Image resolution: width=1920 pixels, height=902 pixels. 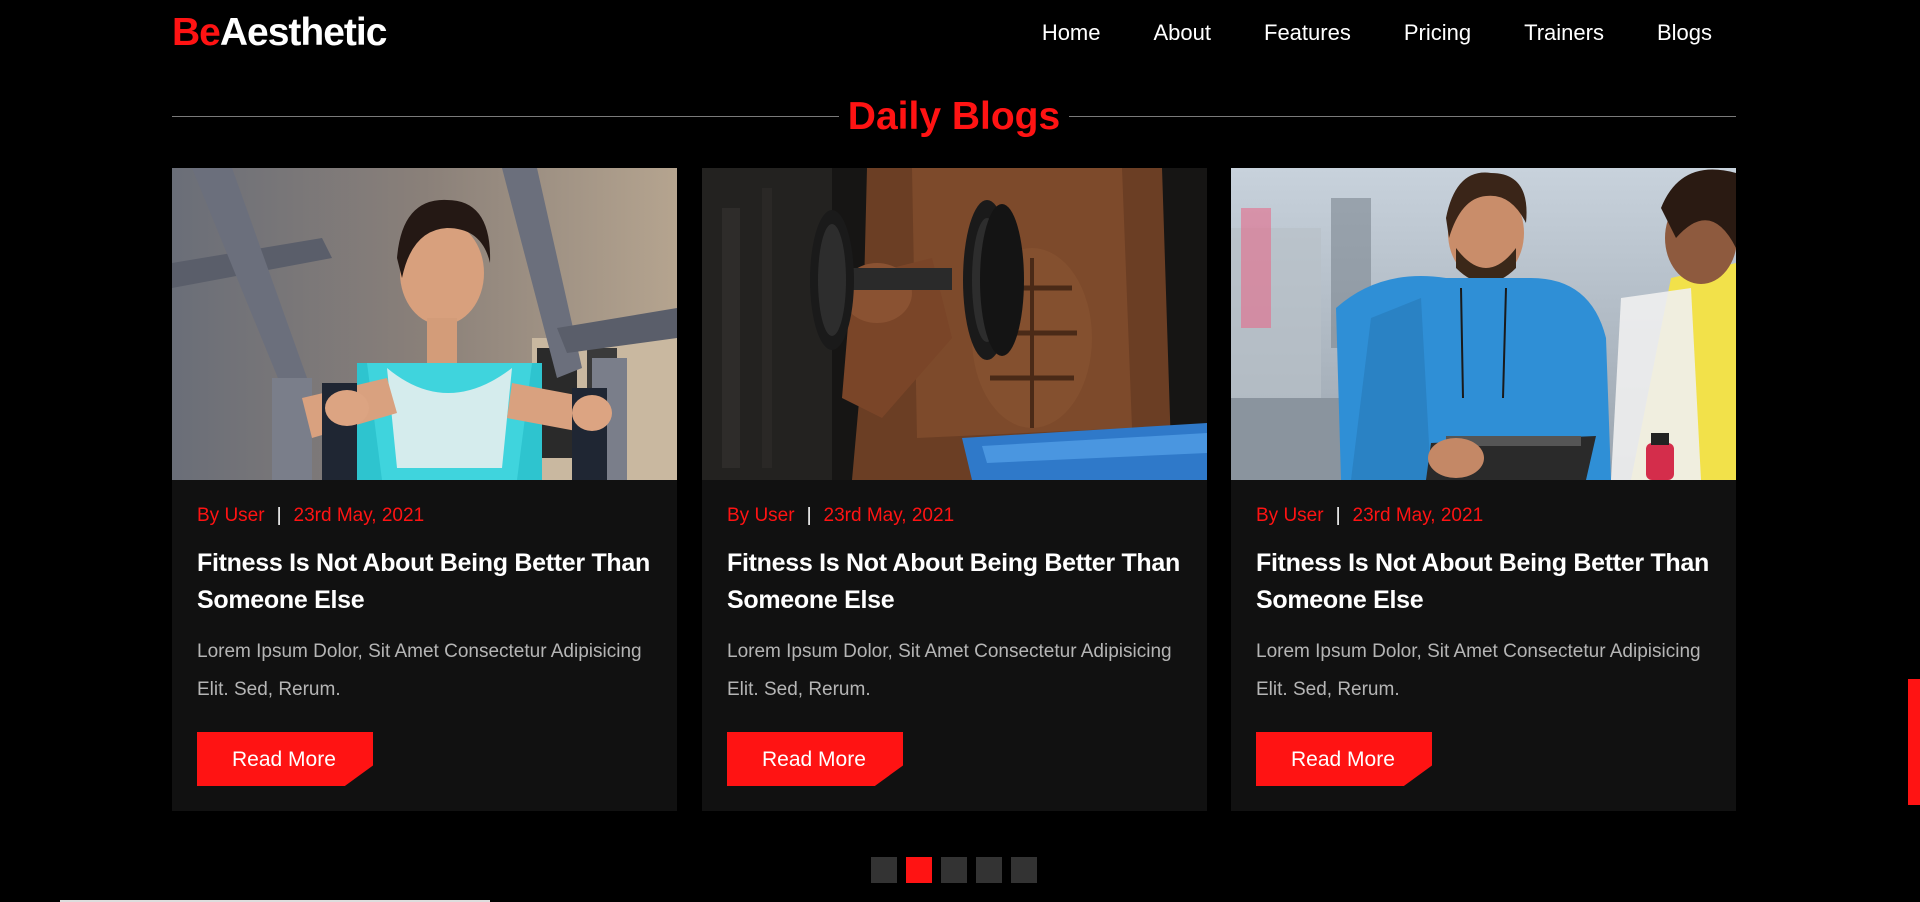 What do you see at coordinates (1684, 33) in the screenshot?
I see `nav-link-blogs: Blogs` at bounding box center [1684, 33].